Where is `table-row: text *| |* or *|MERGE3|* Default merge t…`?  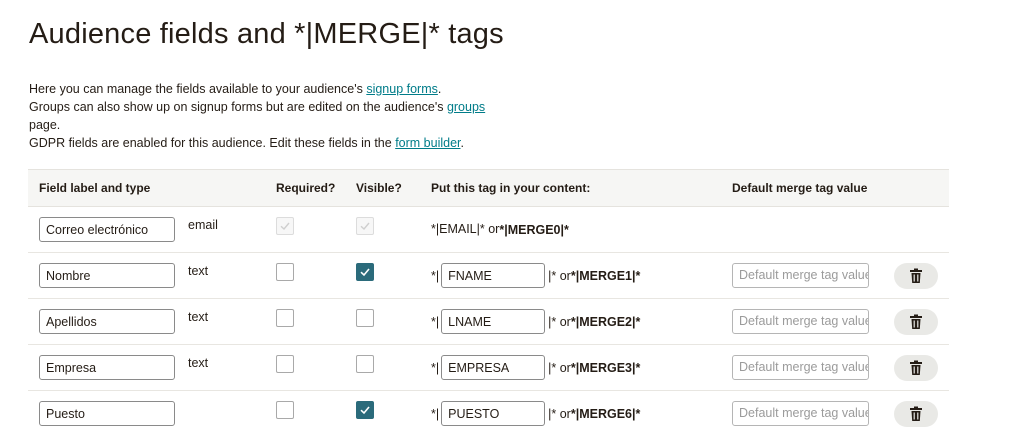 table-row: text *| |* or *|MERGE3|* Default merge t… is located at coordinates (488, 368).